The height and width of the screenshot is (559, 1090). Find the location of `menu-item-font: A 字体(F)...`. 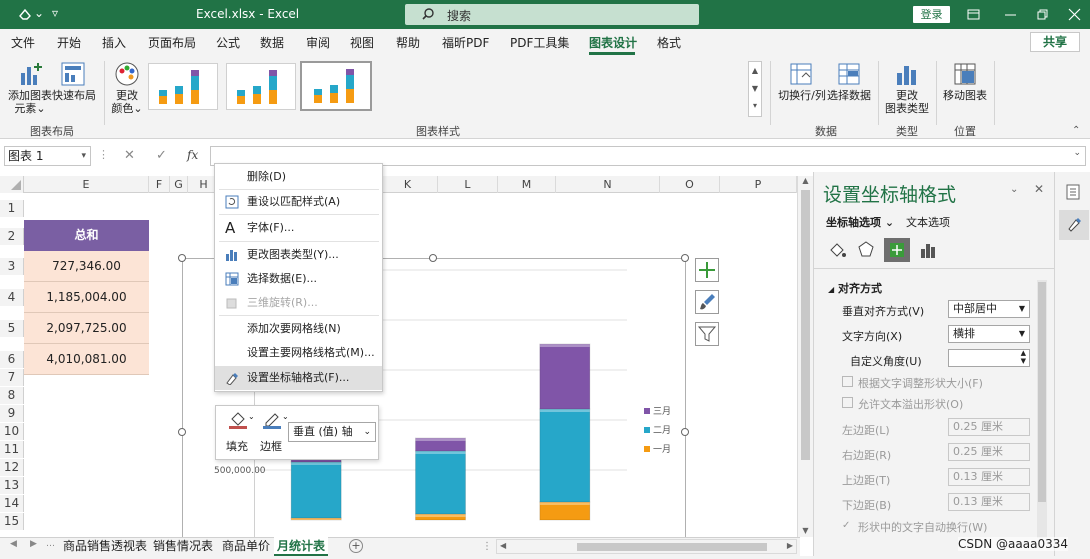

menu-item-font: A 字体(F)... is located at coordinates (298, 228).